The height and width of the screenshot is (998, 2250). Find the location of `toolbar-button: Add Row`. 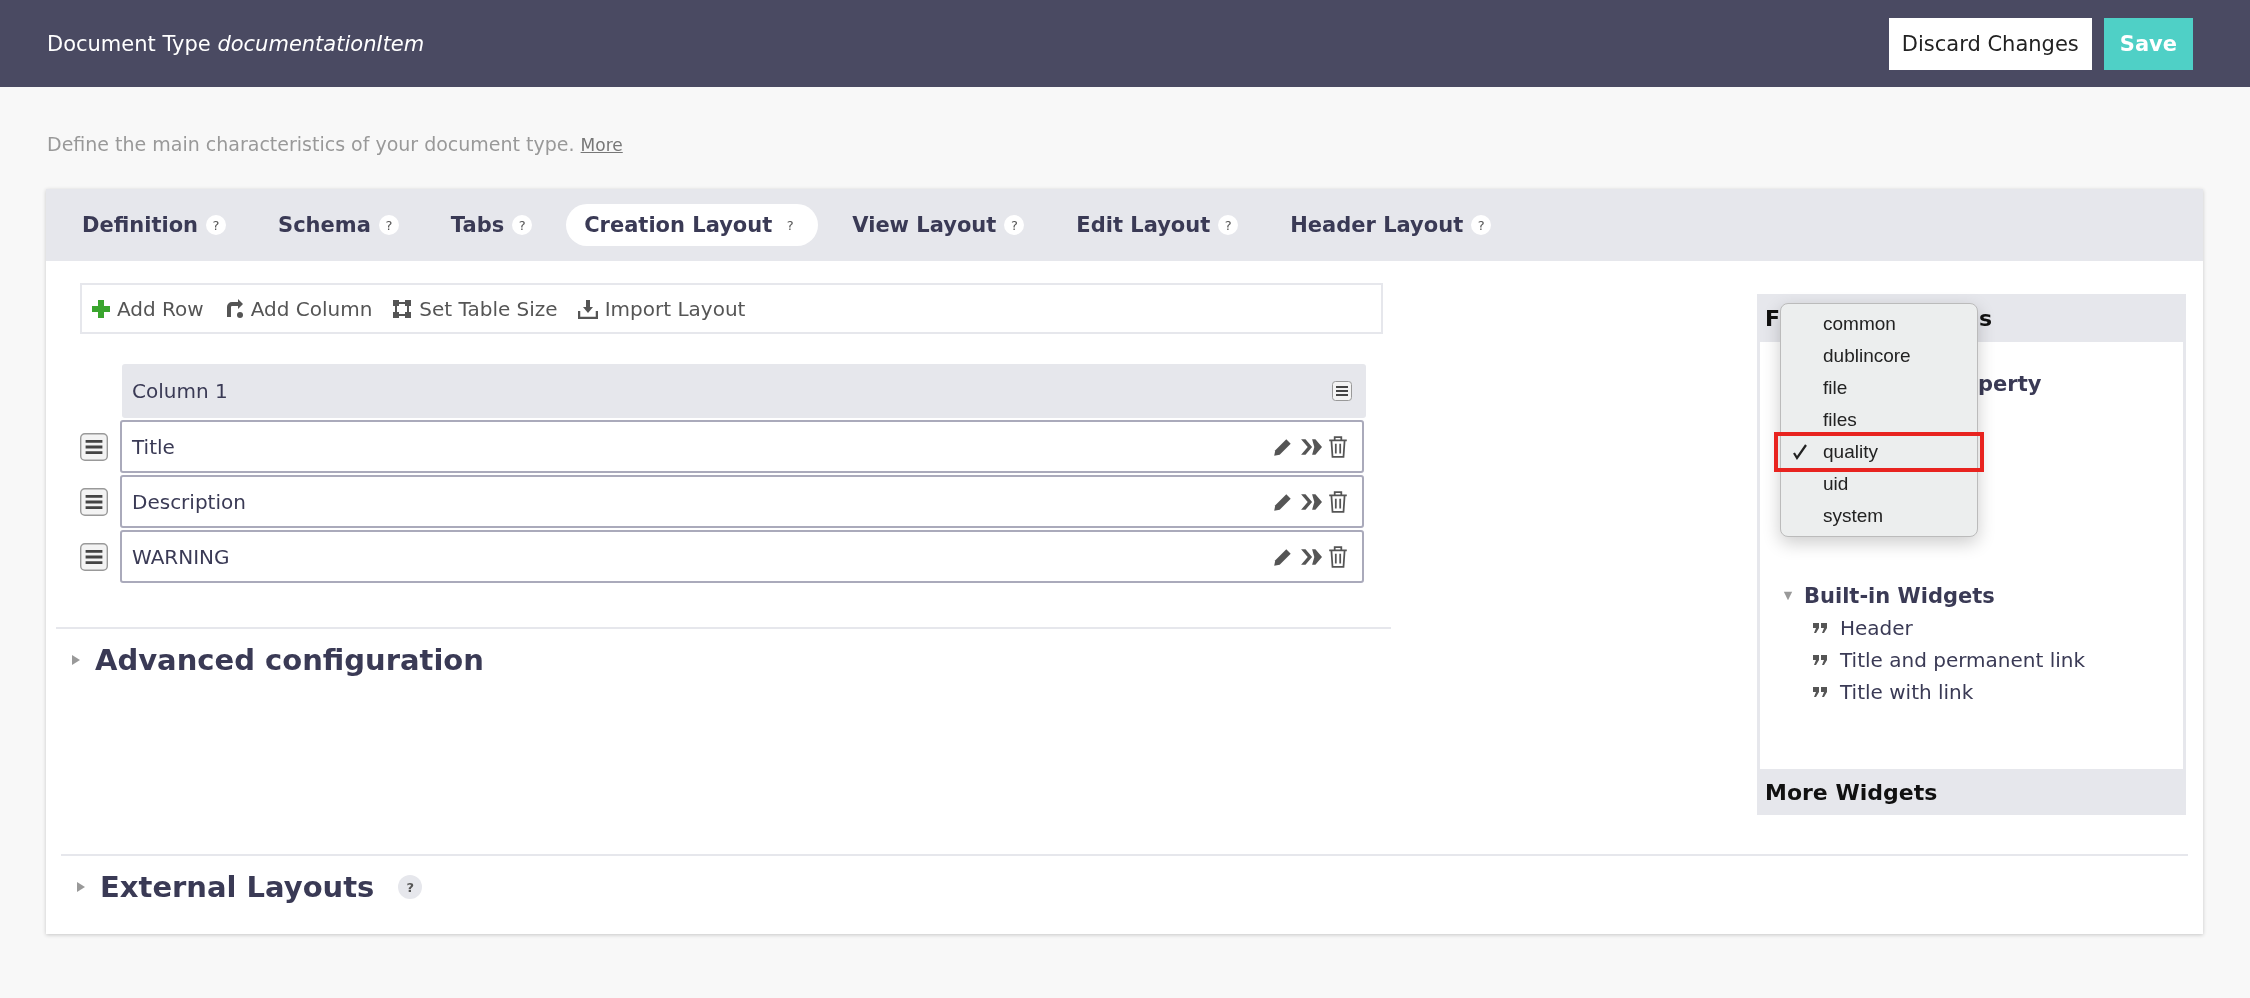

toolbar-button: Add Row is located at coordinates (148, 308).